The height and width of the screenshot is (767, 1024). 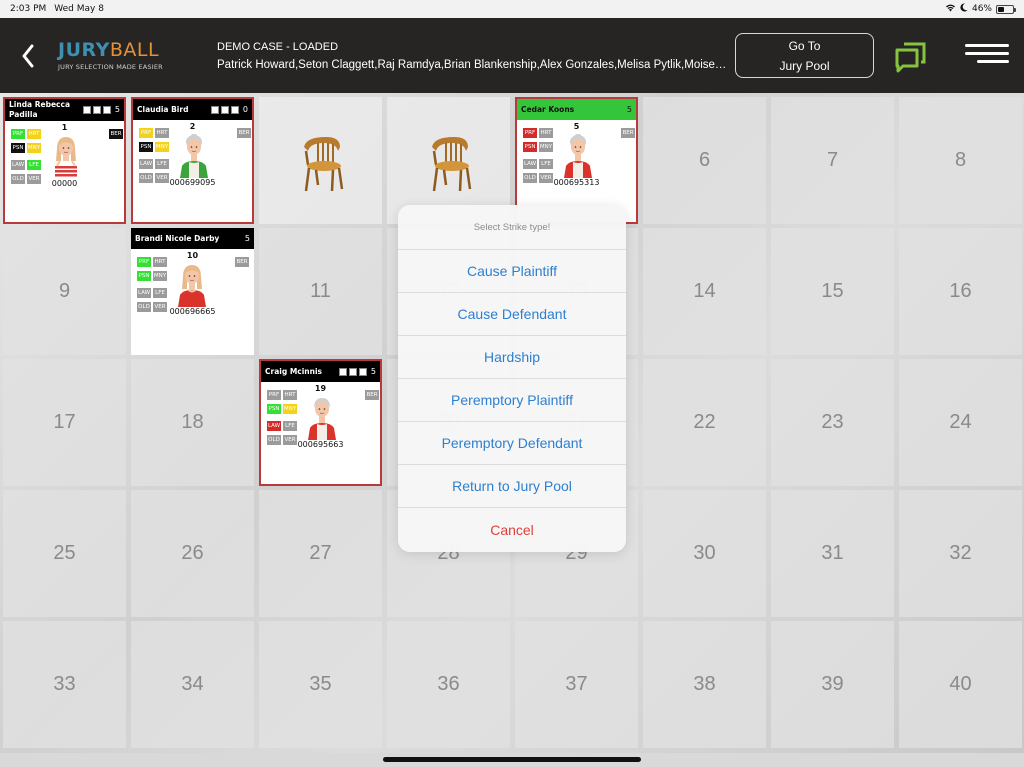 I want to click on empty-seat: 9, so click(x=64, y=291).